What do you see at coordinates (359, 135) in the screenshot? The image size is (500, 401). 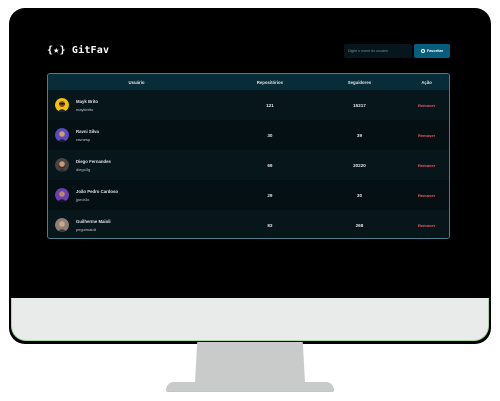 I see `followers-count: 39` at bounding box center [359, 135].